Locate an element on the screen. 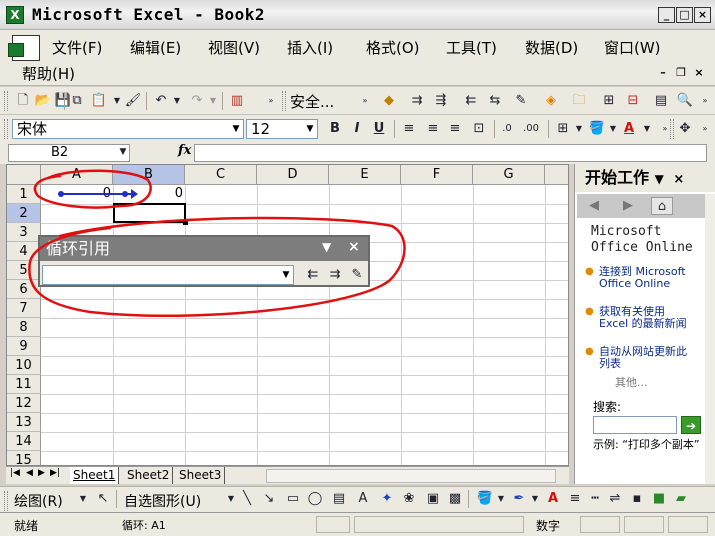 The image size is (715, 536). row-header: 5 is located at coordinates (24, 270).